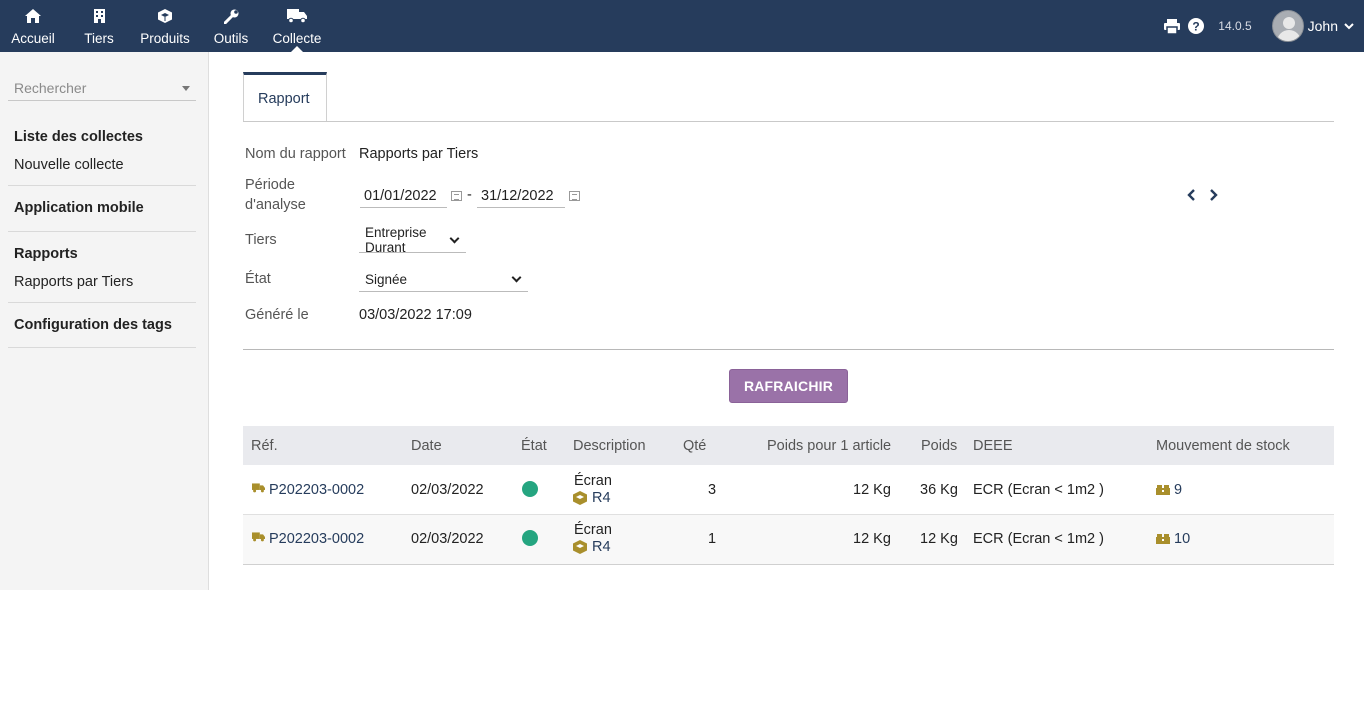 The image size is (1364, 720). Describe the element at coordinates (1322, 26) in the screenshot. I see `user-name: John` at that location.